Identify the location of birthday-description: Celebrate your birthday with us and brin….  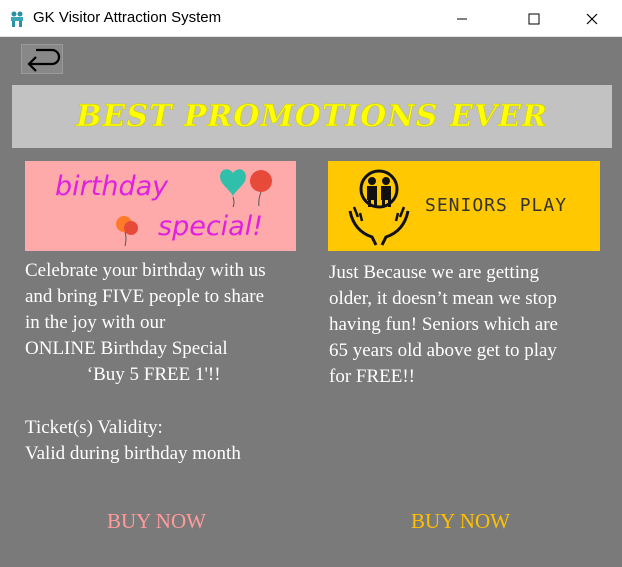
(145, 322).